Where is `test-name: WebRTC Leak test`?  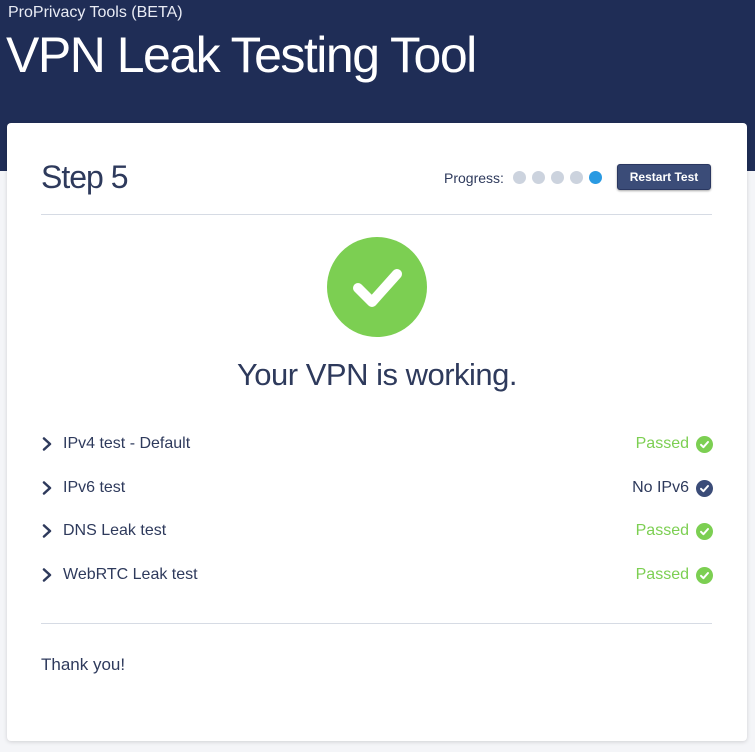 test-name: WebRTC Leak test is located at coordinates (130, 574).